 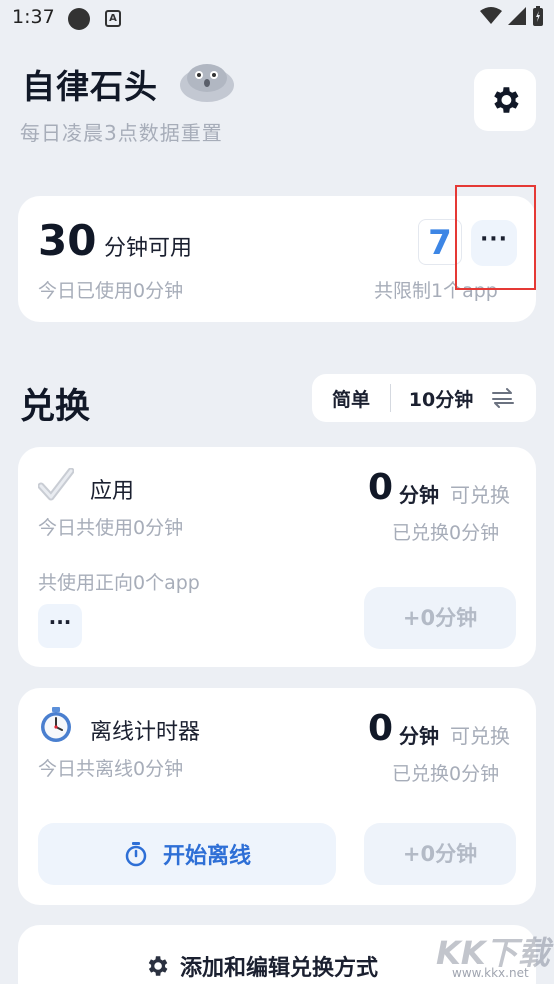 I want to click on apps-more-button: ···, so click(x=60, y=626).